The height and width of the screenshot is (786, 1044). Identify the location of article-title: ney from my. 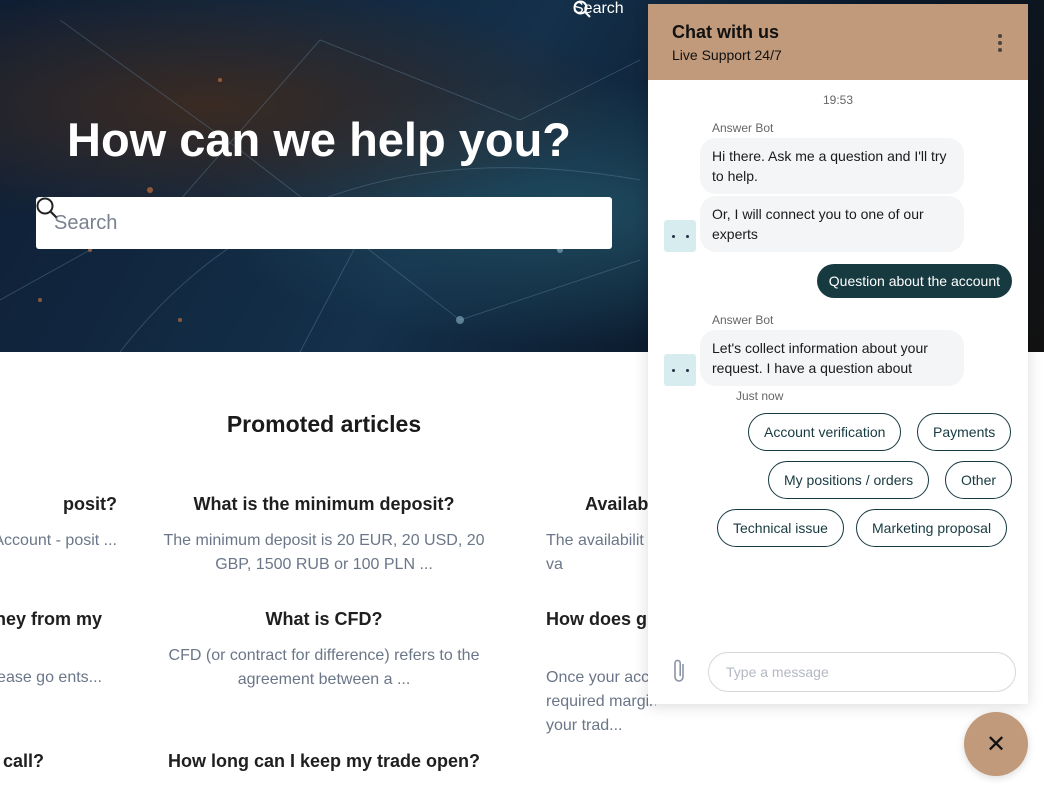
(51, 619).